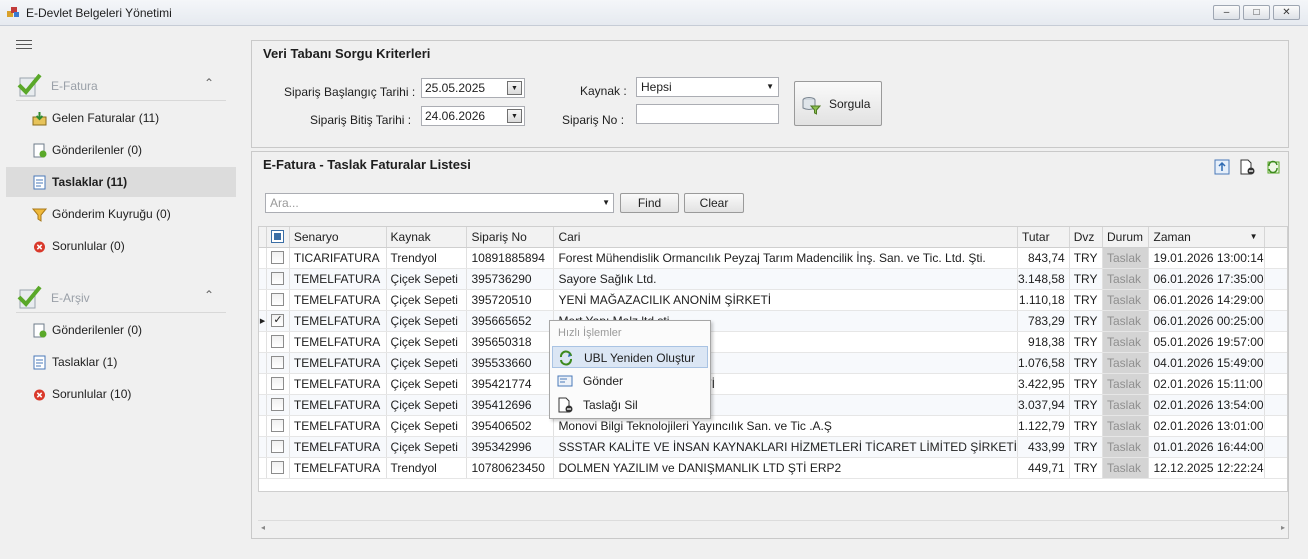 Image resolution: width=1308 pixels, height=559 pixels. I want to click on menu-item-delete-draft: Taslağı Sil, so click(630, 405).